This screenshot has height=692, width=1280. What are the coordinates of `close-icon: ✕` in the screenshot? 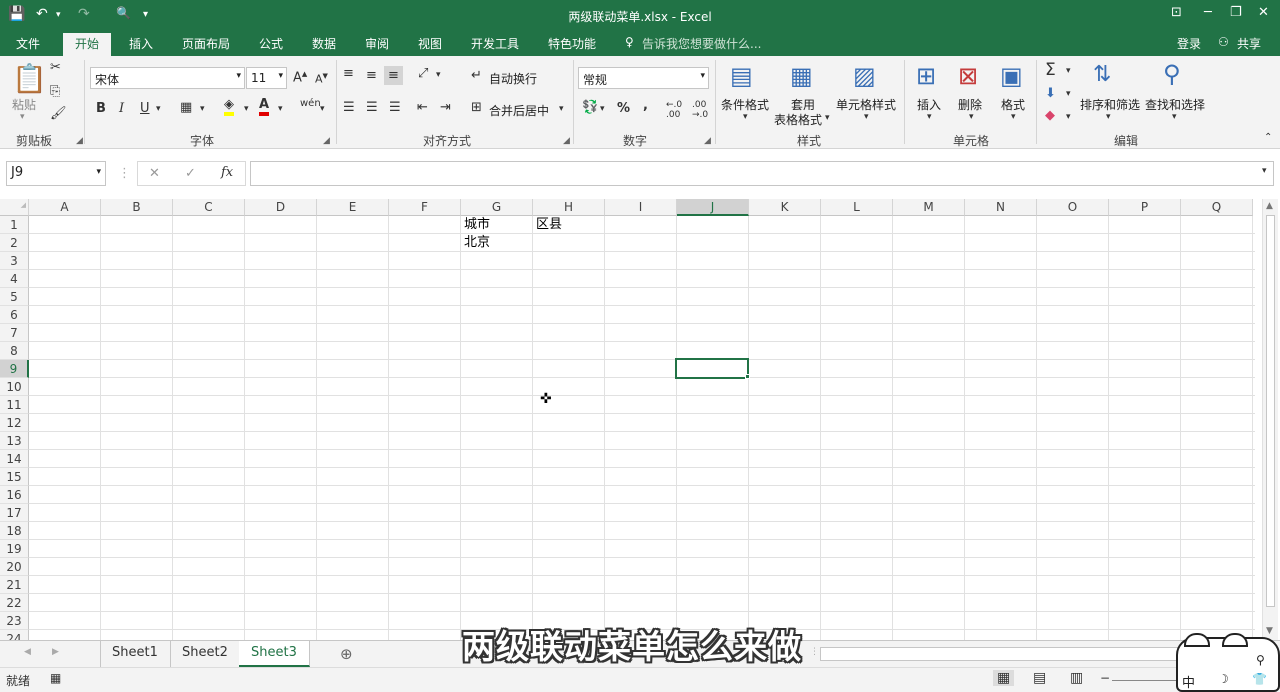 It's located at (1263, 12).